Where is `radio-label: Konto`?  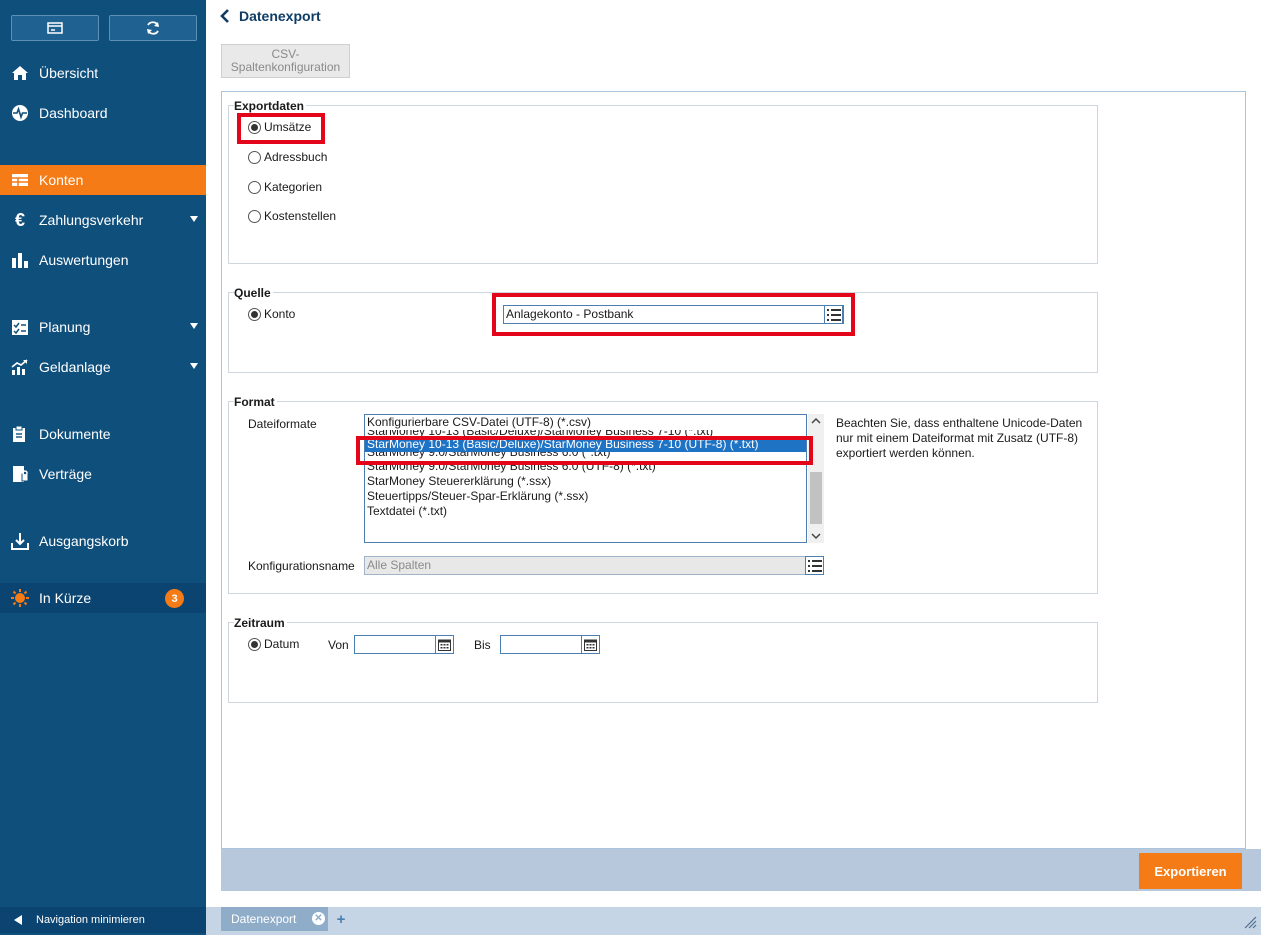
radio-label: Konto is located at coordinates (280, 314).